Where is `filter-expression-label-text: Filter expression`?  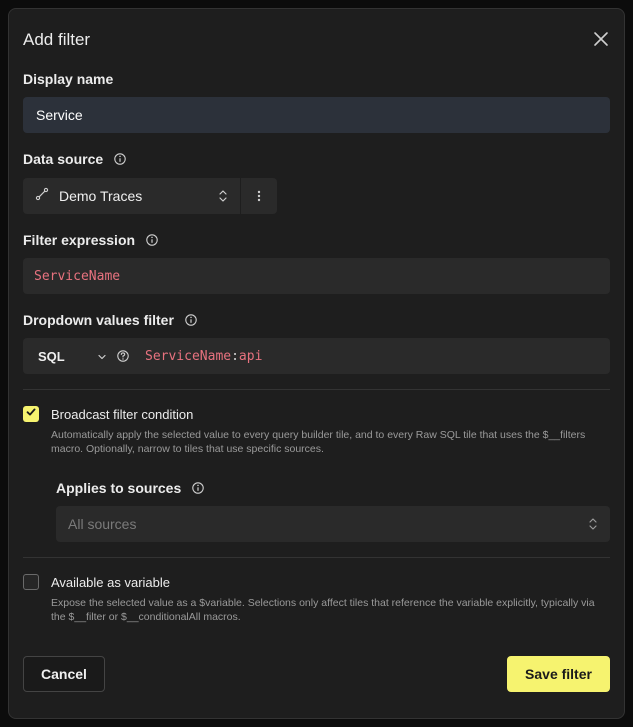
filter-expression-label-text: Filter expression is located at coordinates (79, 240).